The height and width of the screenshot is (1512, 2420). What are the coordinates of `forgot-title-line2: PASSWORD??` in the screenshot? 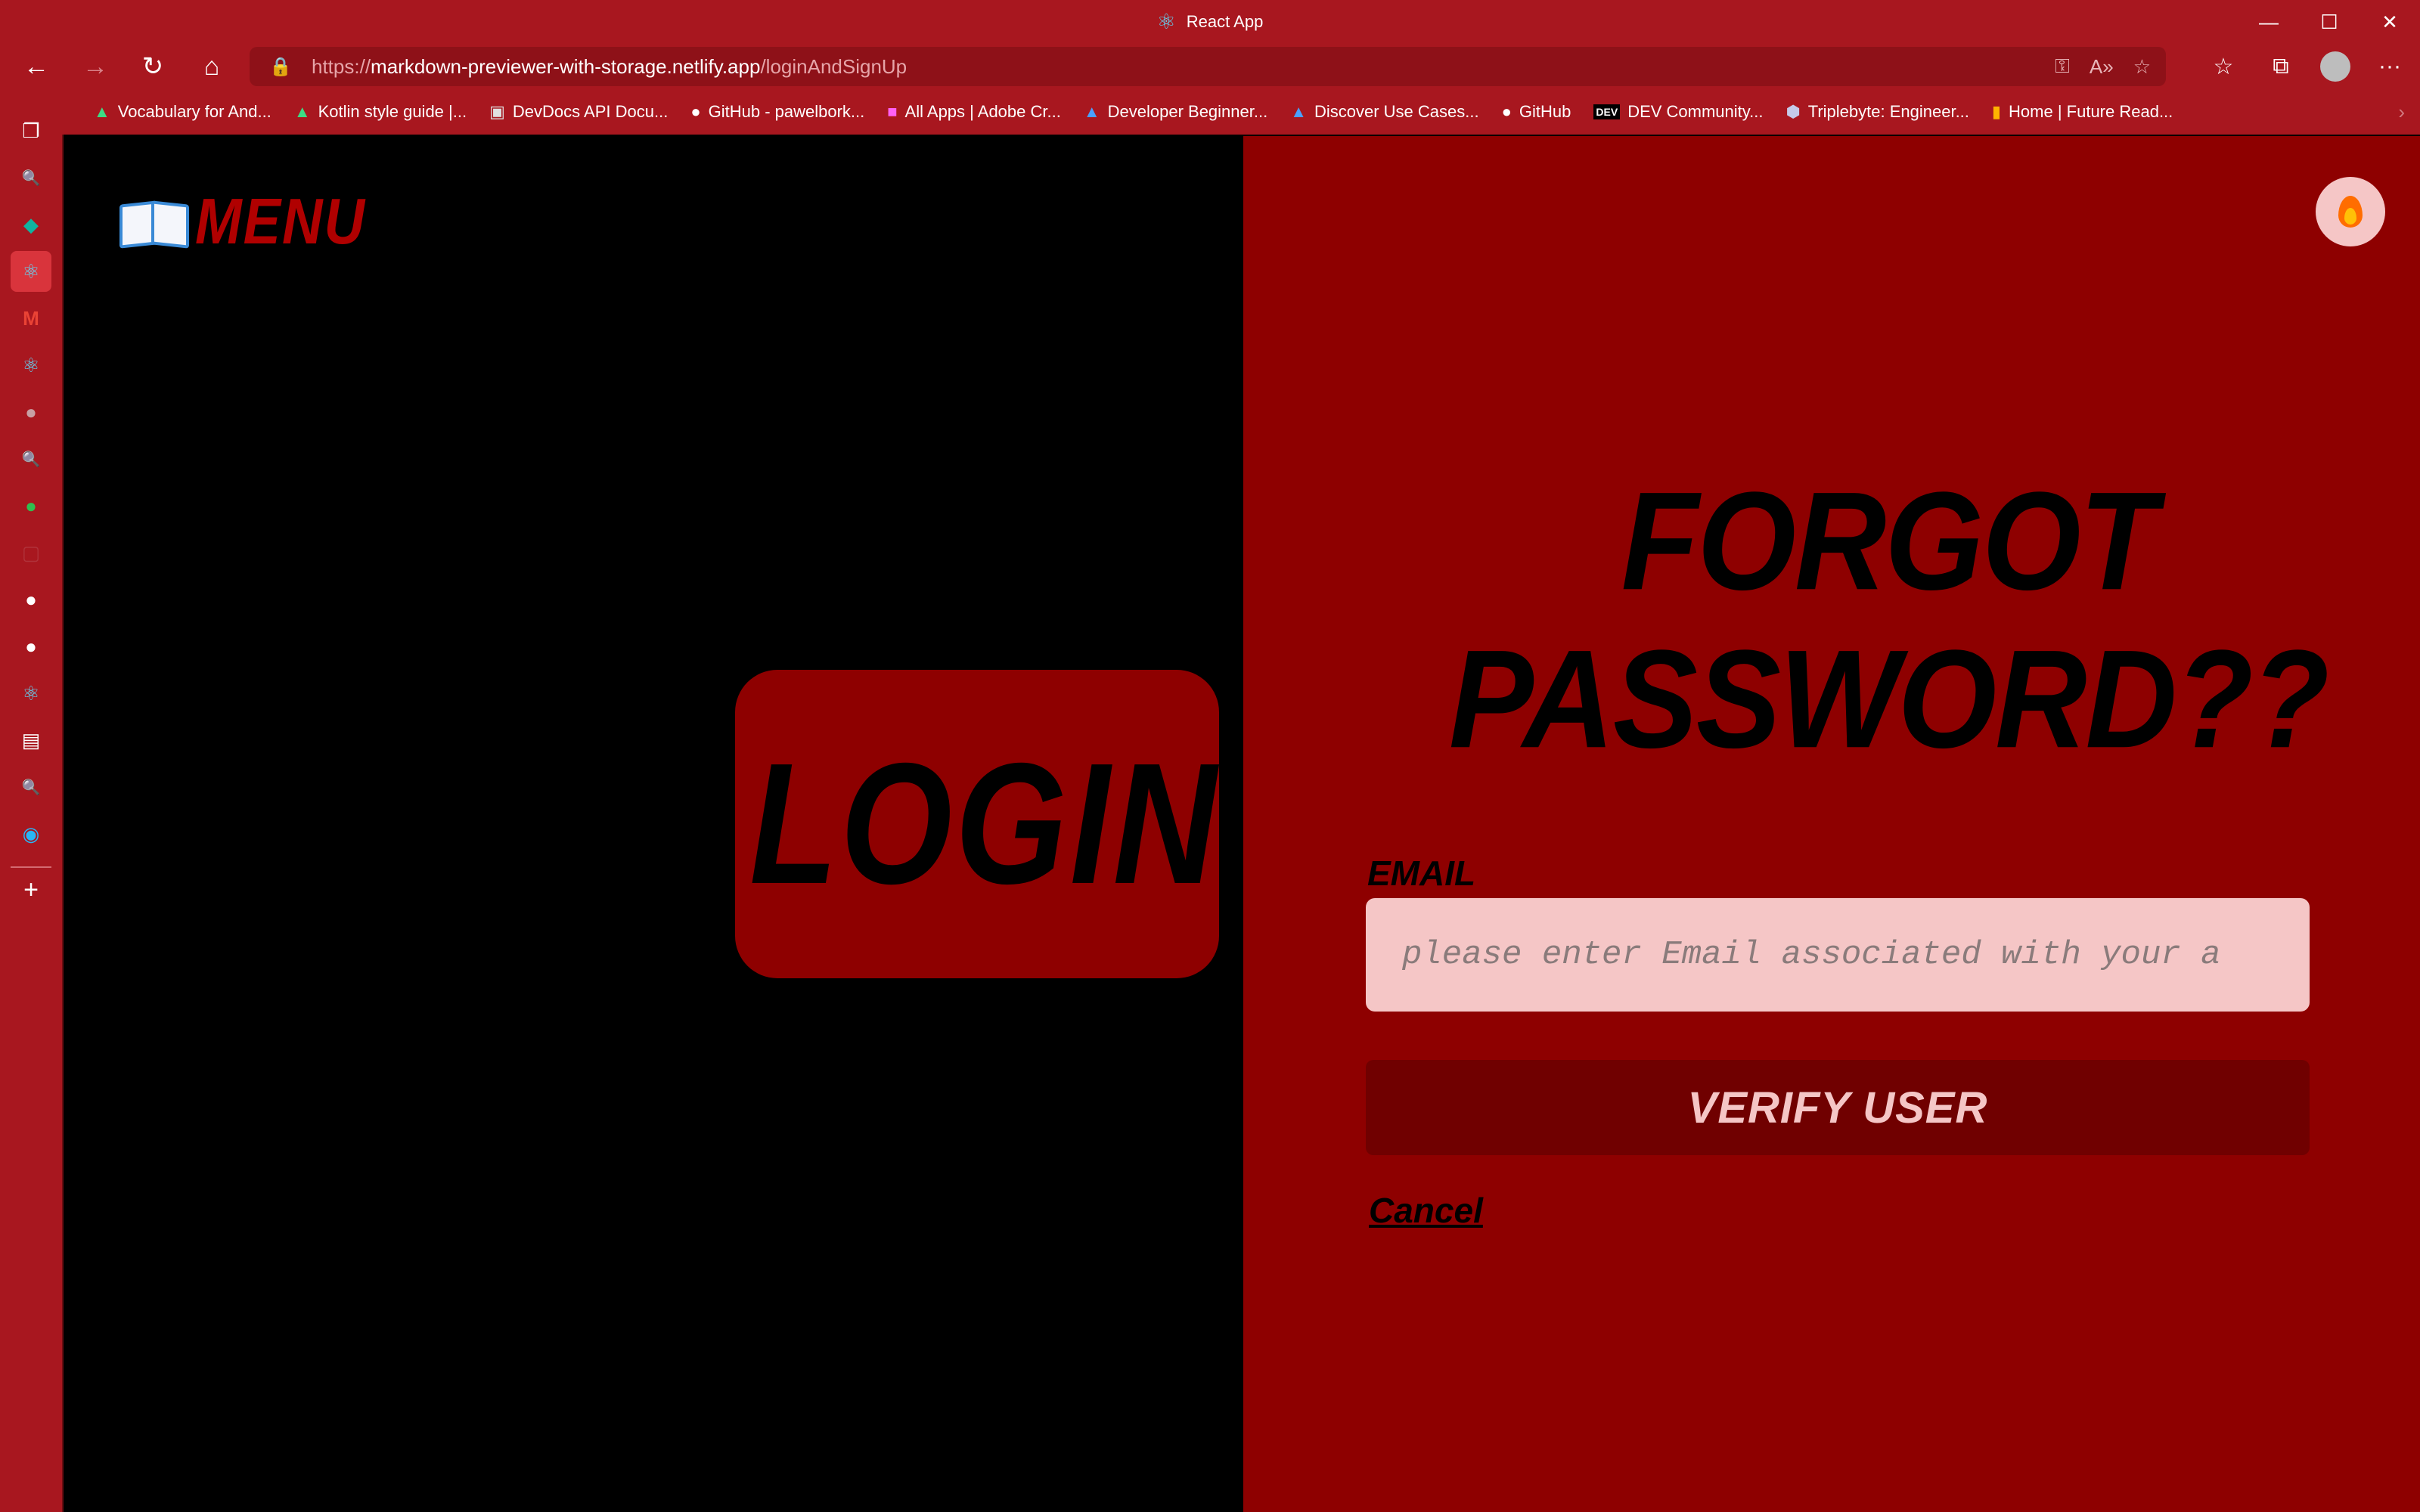 It's located at (1888, 699).